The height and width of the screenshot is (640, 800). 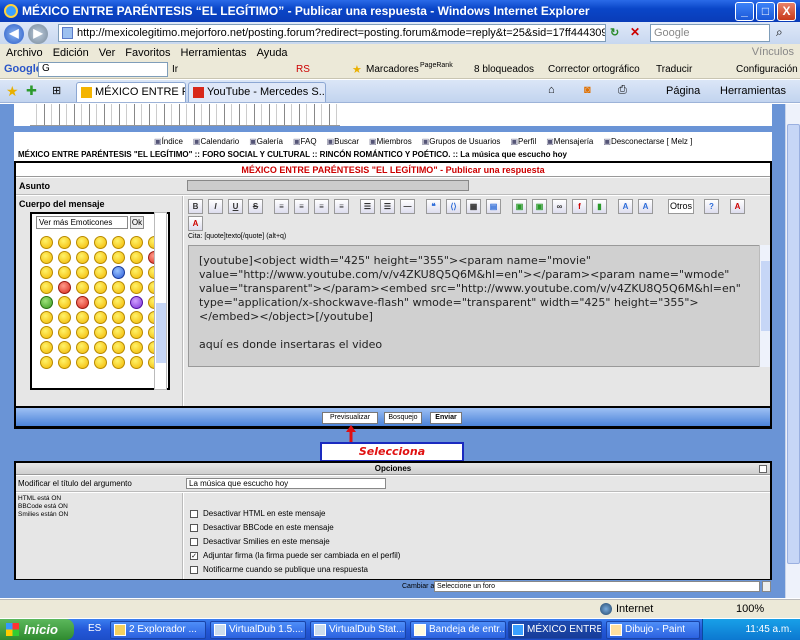 What do you see at coordinates (551, 90) in the screenshot?
I see `home-icon: ⌂` at bounding box center [551, 90].